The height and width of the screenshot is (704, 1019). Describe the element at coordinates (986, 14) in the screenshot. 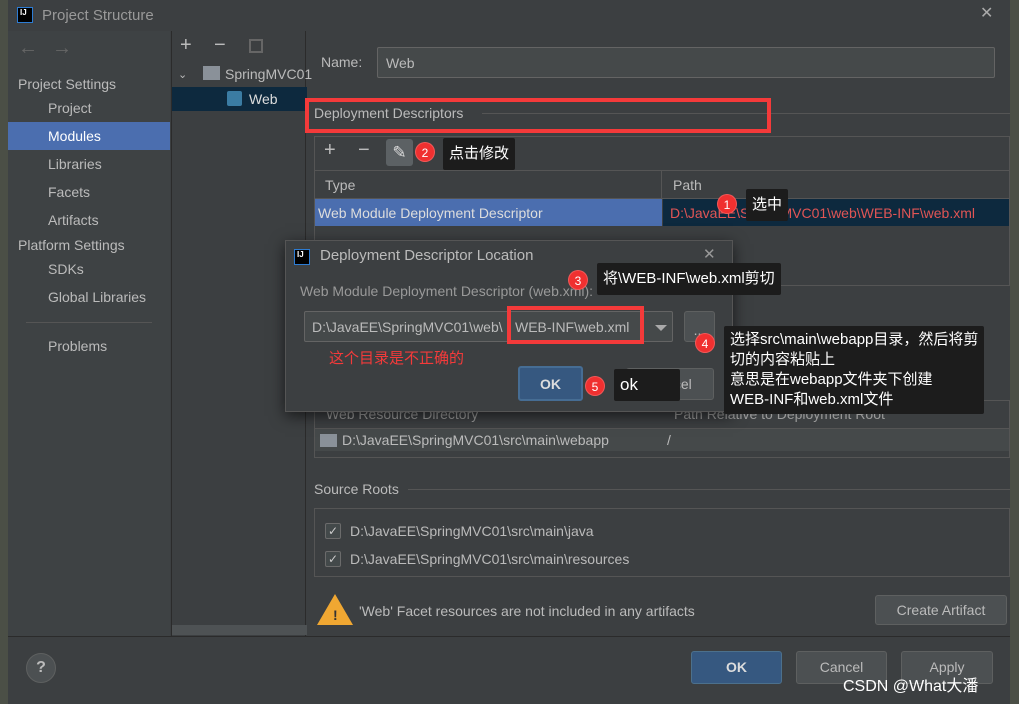

I see `close-icon: ✕` at that location.